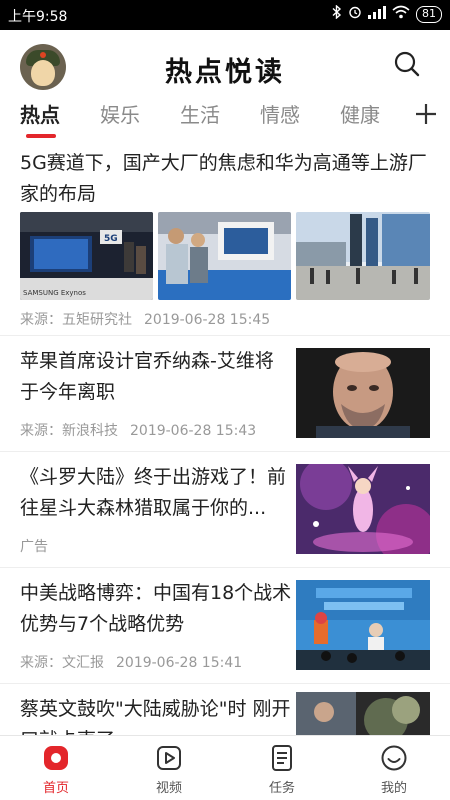 Image resolution: width=450 pixels, height=800 pixels. Describe the element at coordinates (62, 663) in the screenshot. I see `news-source: 来源：文汇报` at that location.